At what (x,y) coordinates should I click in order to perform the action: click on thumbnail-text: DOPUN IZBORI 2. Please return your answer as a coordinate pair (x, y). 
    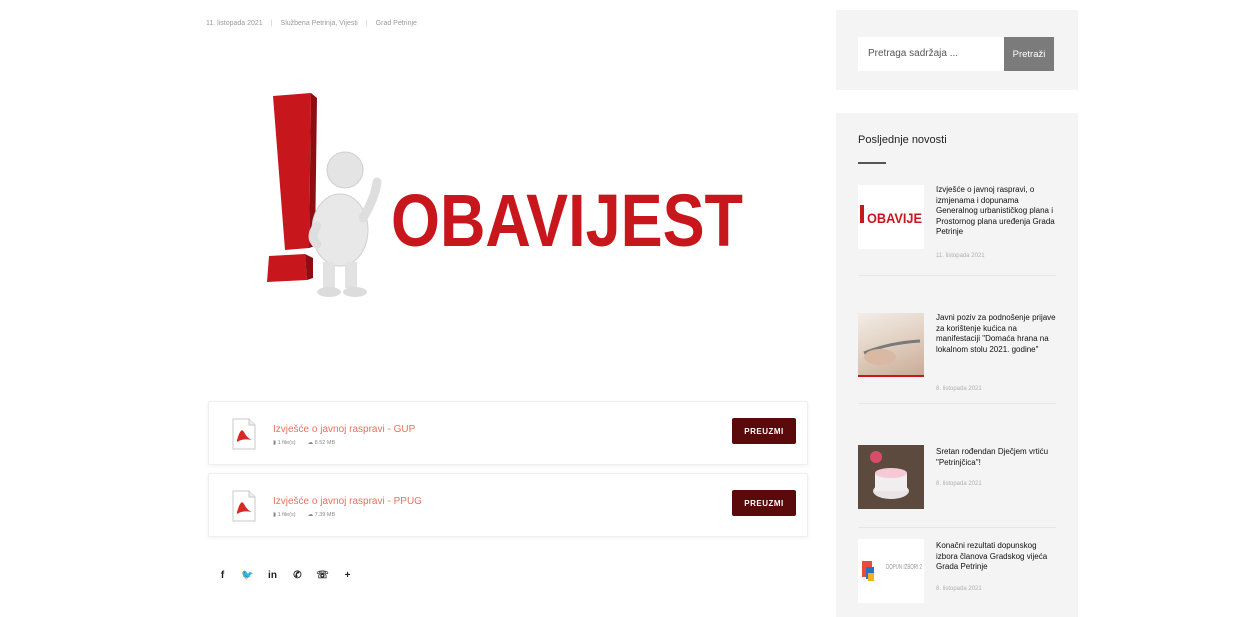
    Looking at the image, I should click on (904, 567).